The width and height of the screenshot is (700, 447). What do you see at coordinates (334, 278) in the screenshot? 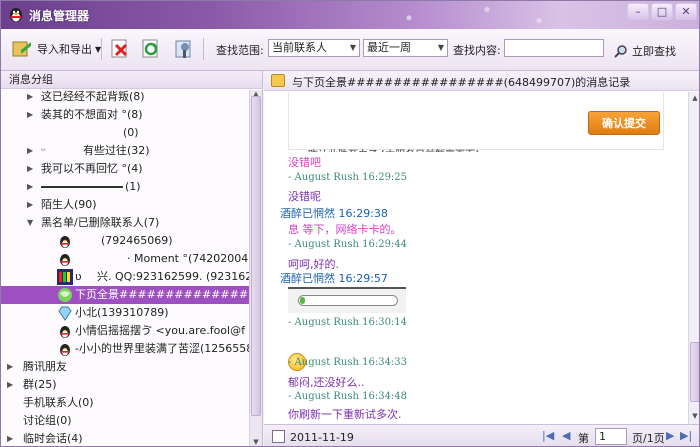
I see `message-header: 酒醉已惘然 16:29:57` at bounding box center [334, 278].